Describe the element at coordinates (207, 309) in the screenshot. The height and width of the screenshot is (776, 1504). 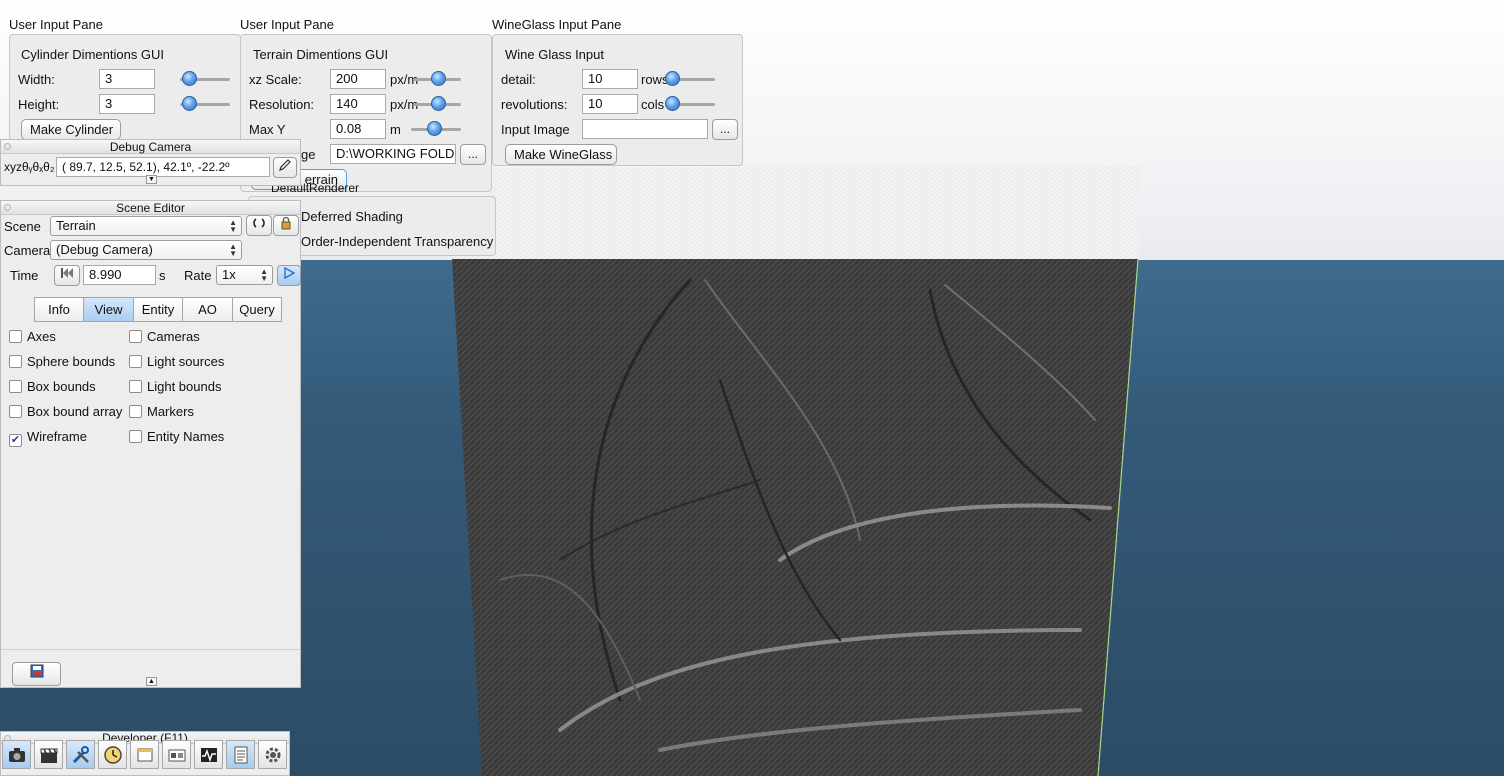
I see `tab-ao: AO` at that location.